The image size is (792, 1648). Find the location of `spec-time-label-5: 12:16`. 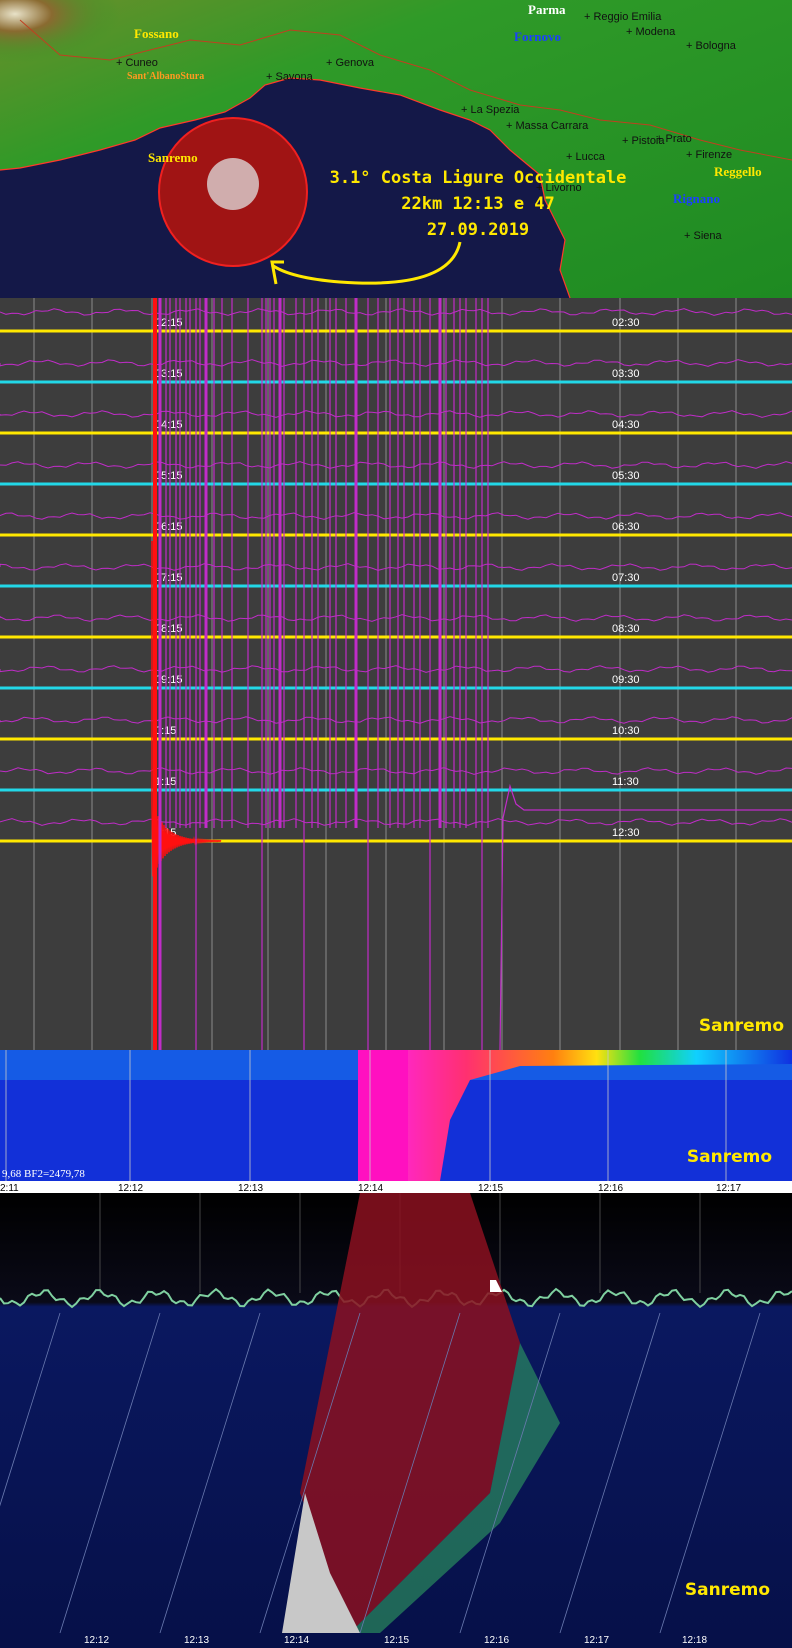

spec-time-label-5: 12:16 is located at coordinates (610, 1188).